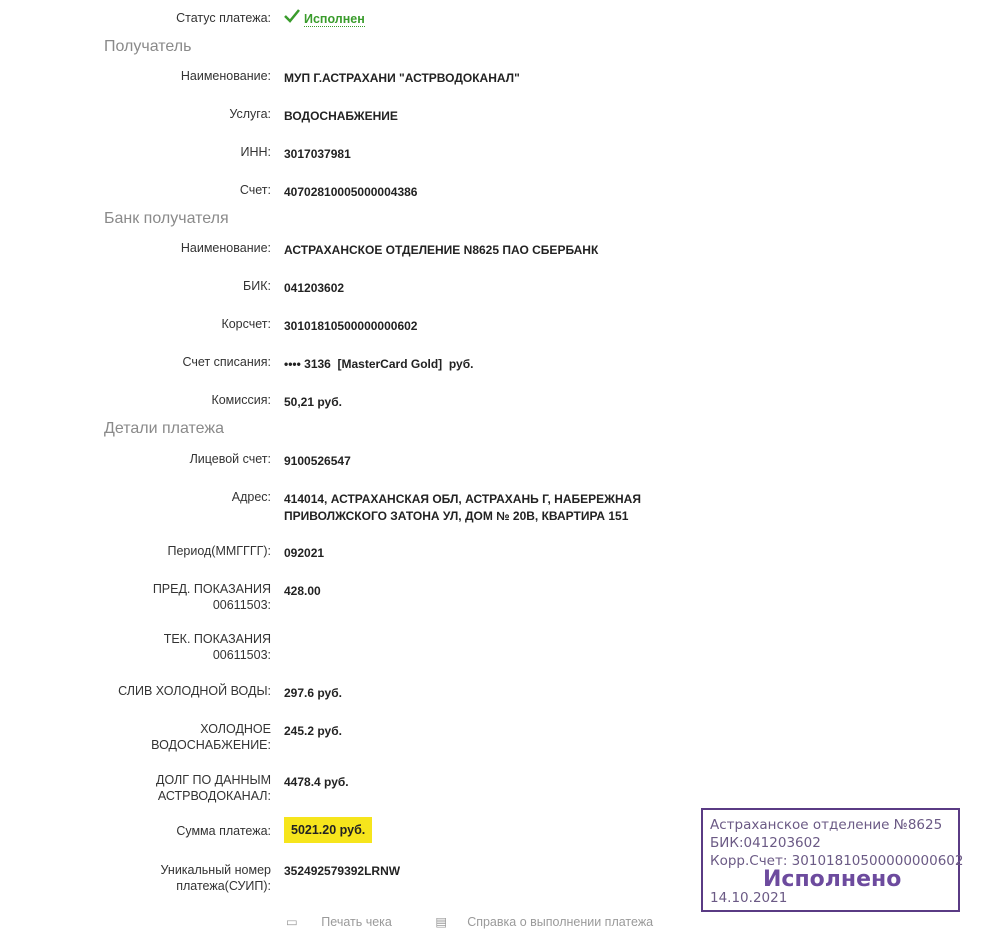 The width and height of the screenshot is (1008, 929). Describe the element at coordinates (832, 879) in the screenshot. I see `stamp-status: Исполнено` at that location.